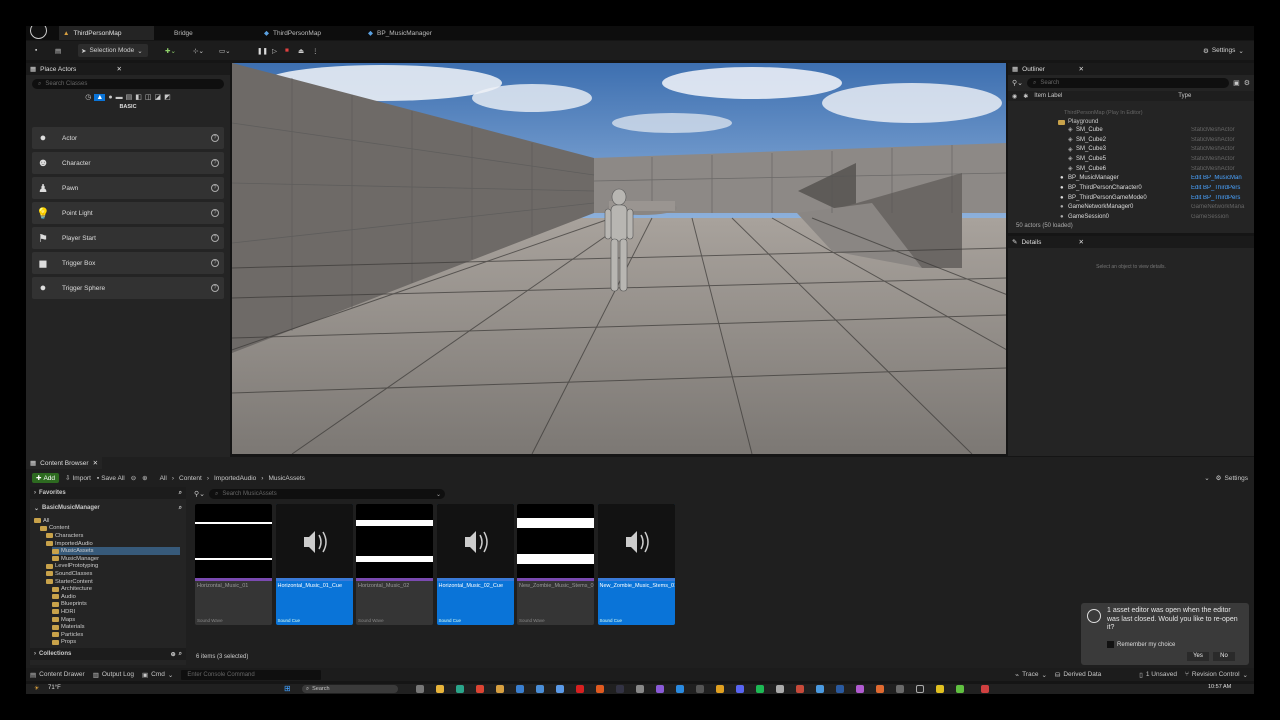 This screenshot has height=720, width=1280. What do you see at coordinates (138, 97) in the screenshot?
I see `geometry-icon: ◧` at bounding box center [138, 97].